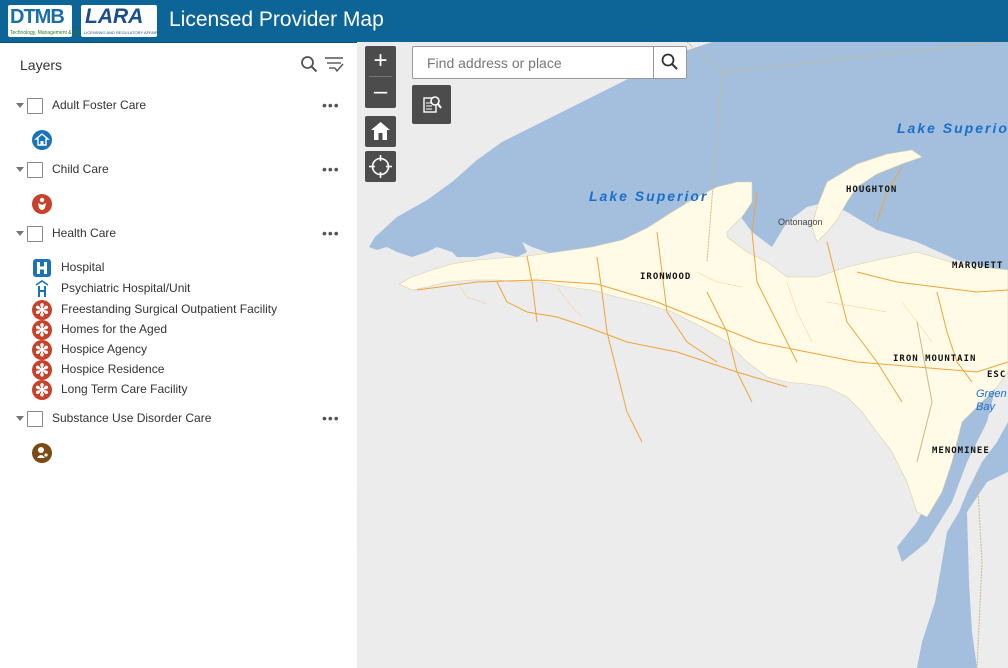 This screenshot has width=1008, height=668. Describe the element at coordinates (182, 330) in the screenshot. I see `legend-item: ✻ Homes for the Aged` at that location.